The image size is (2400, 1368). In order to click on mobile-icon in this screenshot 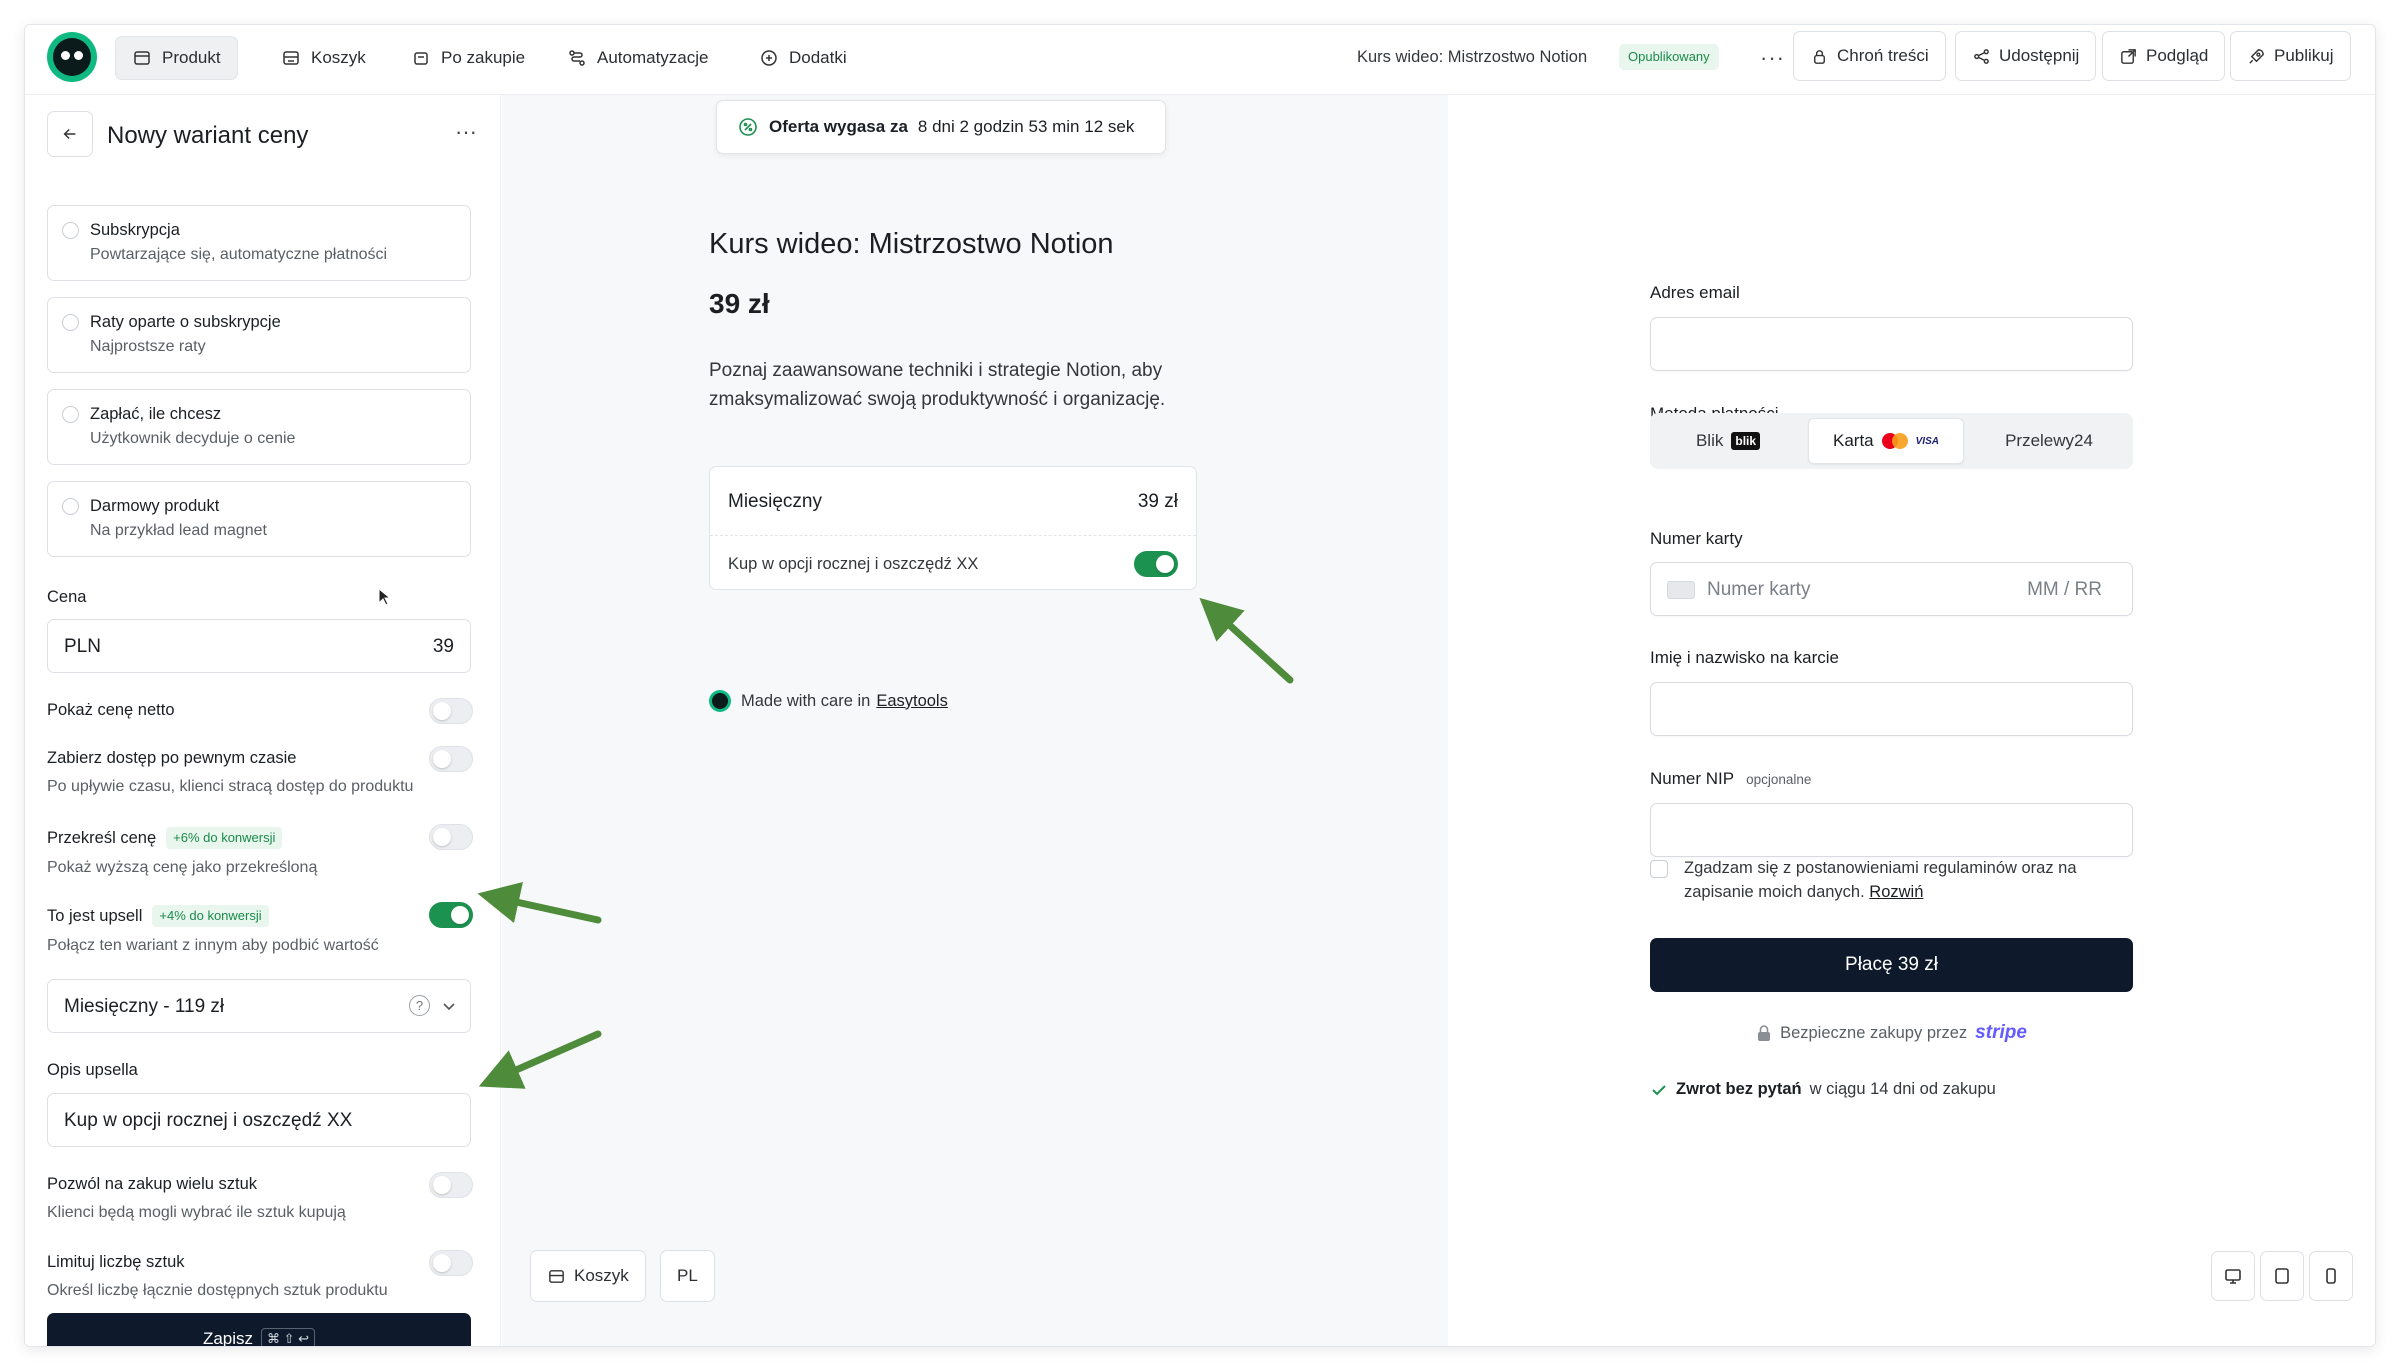, I will do `click(2331, 1276)`.